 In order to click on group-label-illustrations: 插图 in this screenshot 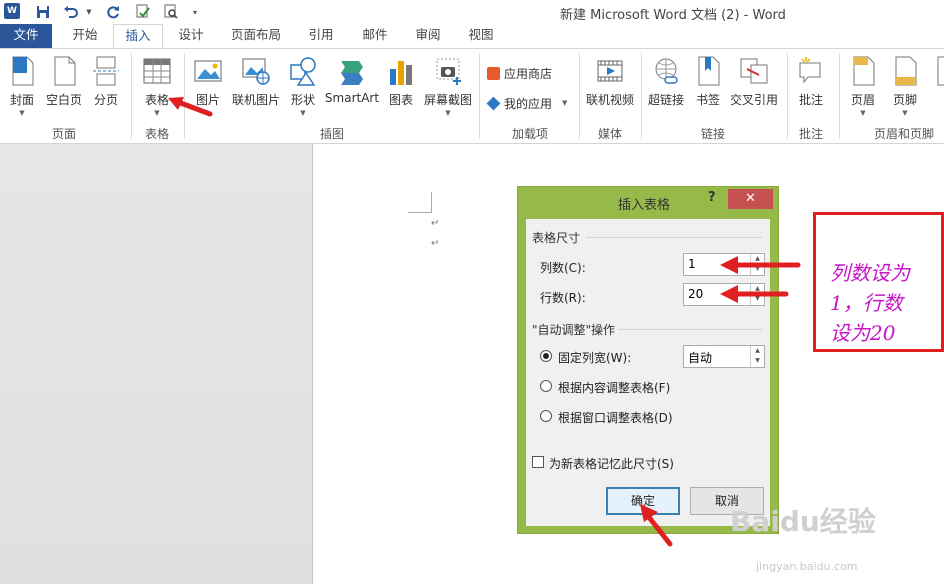, I will do `click(331, 134)`.